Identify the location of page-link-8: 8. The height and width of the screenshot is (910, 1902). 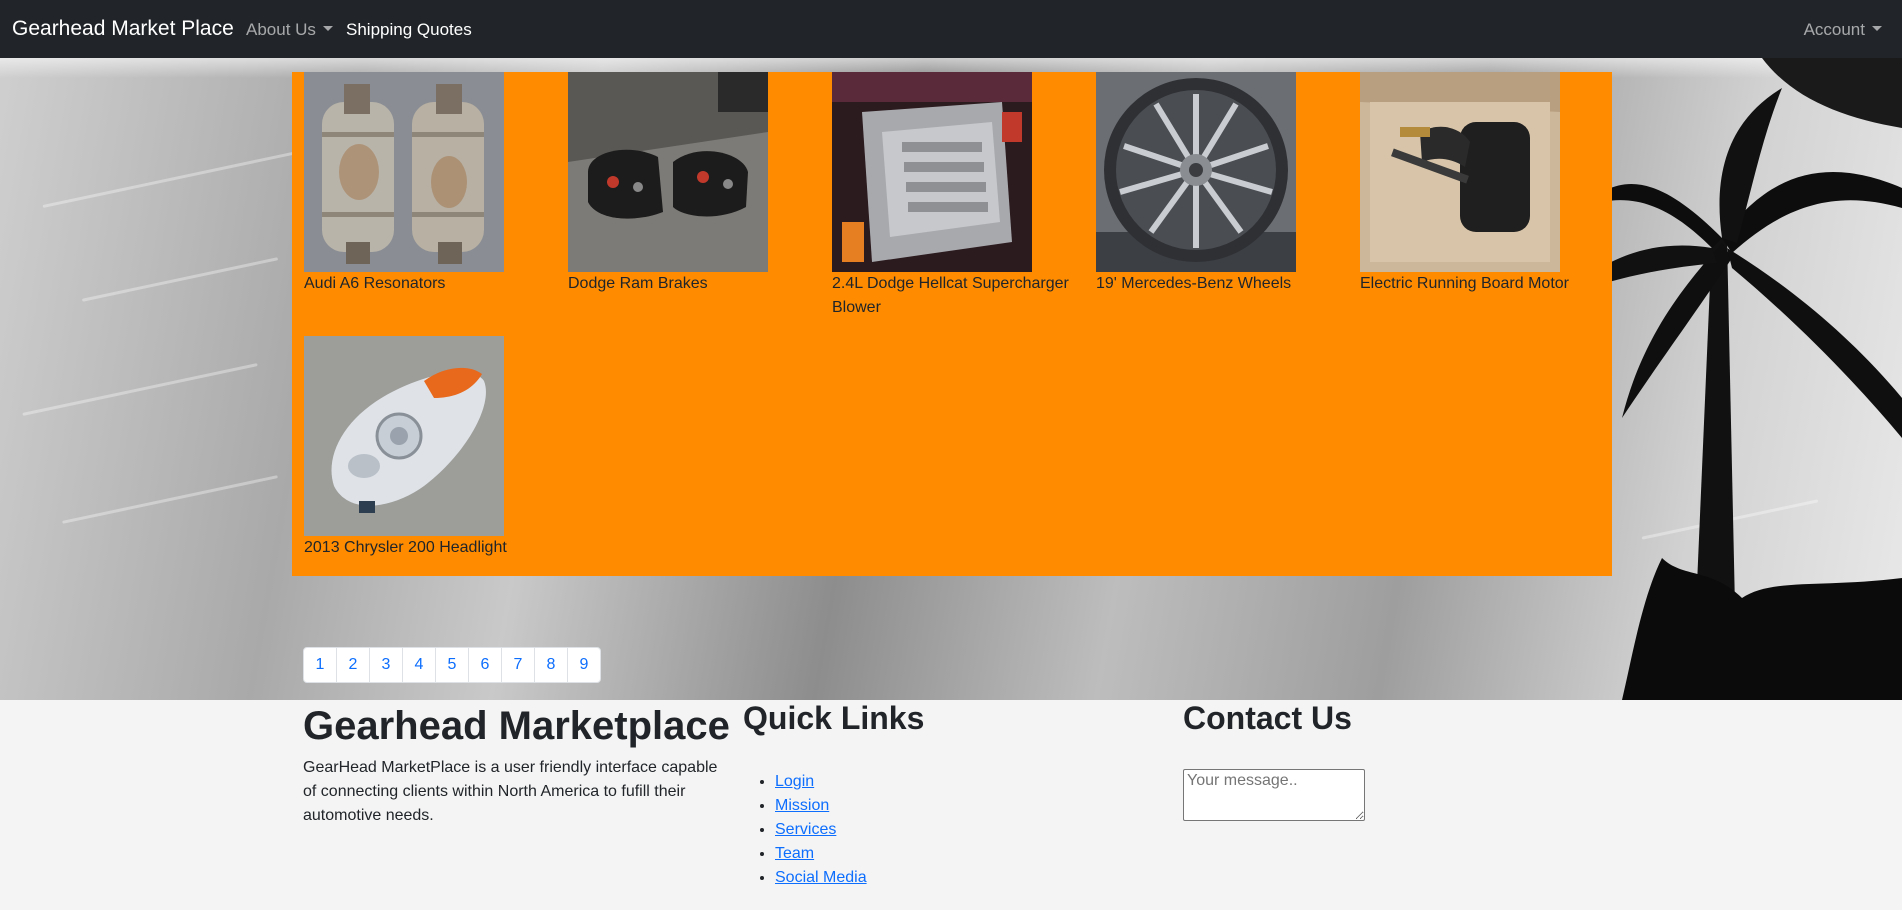
(551, 665).